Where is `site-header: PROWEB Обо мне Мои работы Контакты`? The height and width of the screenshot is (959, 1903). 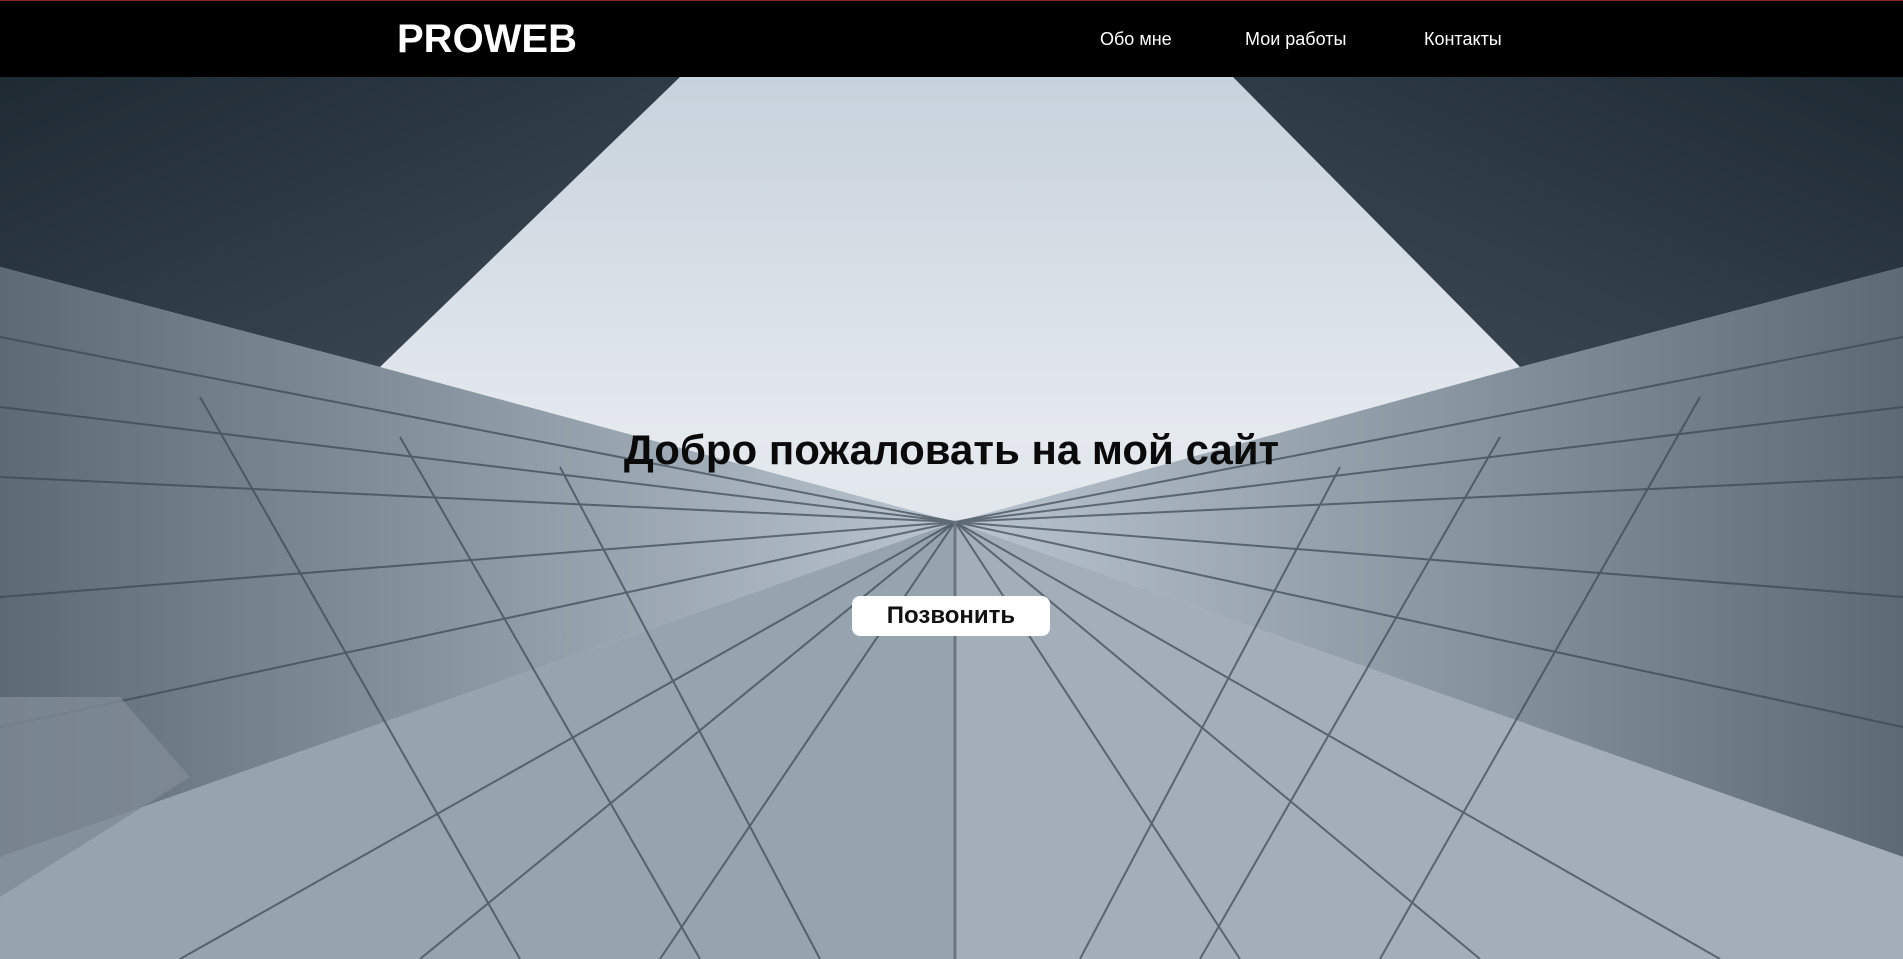 site-header: PROWEB Обо мне Мои работы Контакты is located at coordinates (951, 39).